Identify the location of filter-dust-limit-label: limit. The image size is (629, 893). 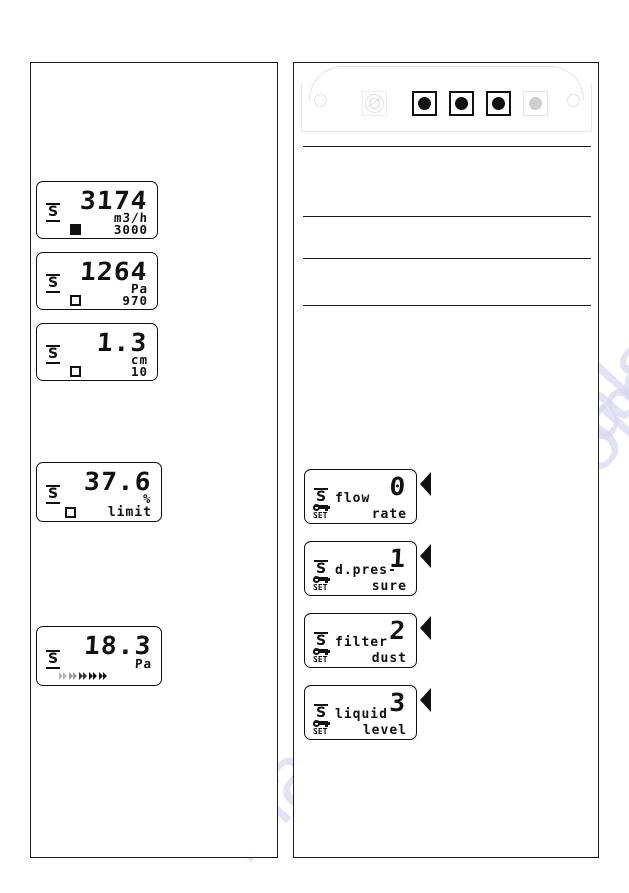
(129, 512).